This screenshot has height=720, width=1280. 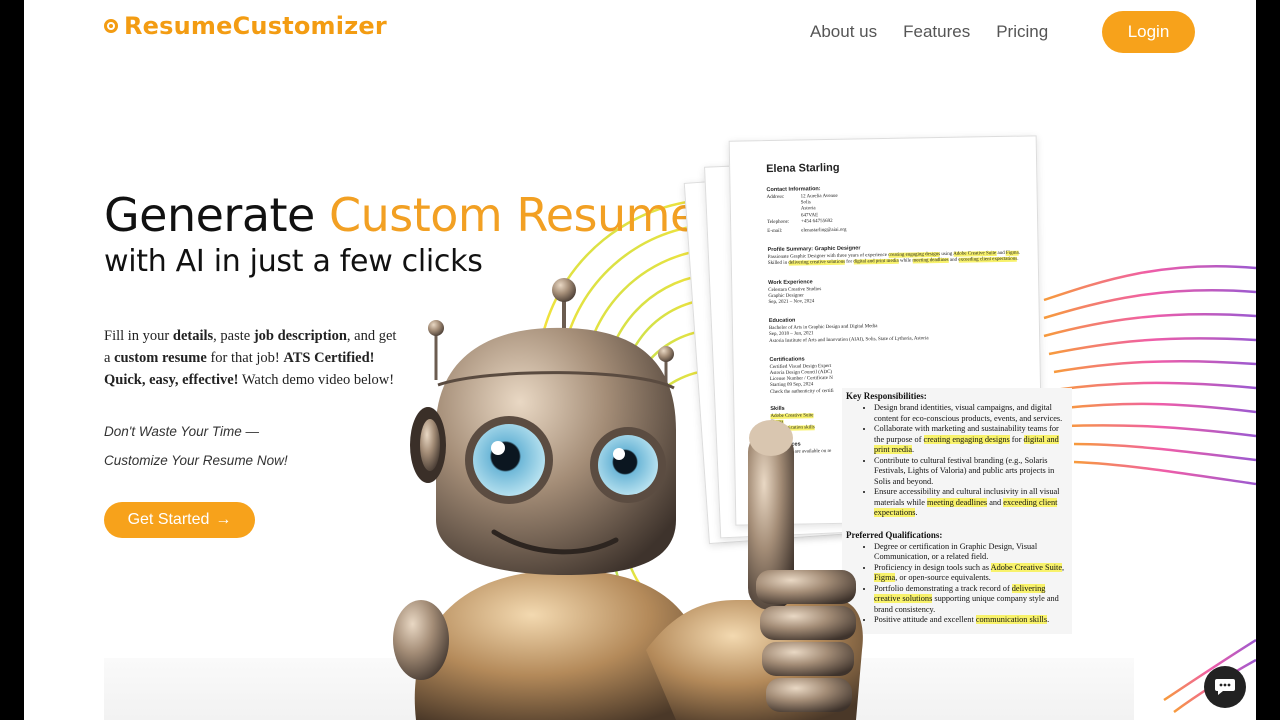 I want to click on nav-pricing: Pricing, so click(x=1022, y=32).